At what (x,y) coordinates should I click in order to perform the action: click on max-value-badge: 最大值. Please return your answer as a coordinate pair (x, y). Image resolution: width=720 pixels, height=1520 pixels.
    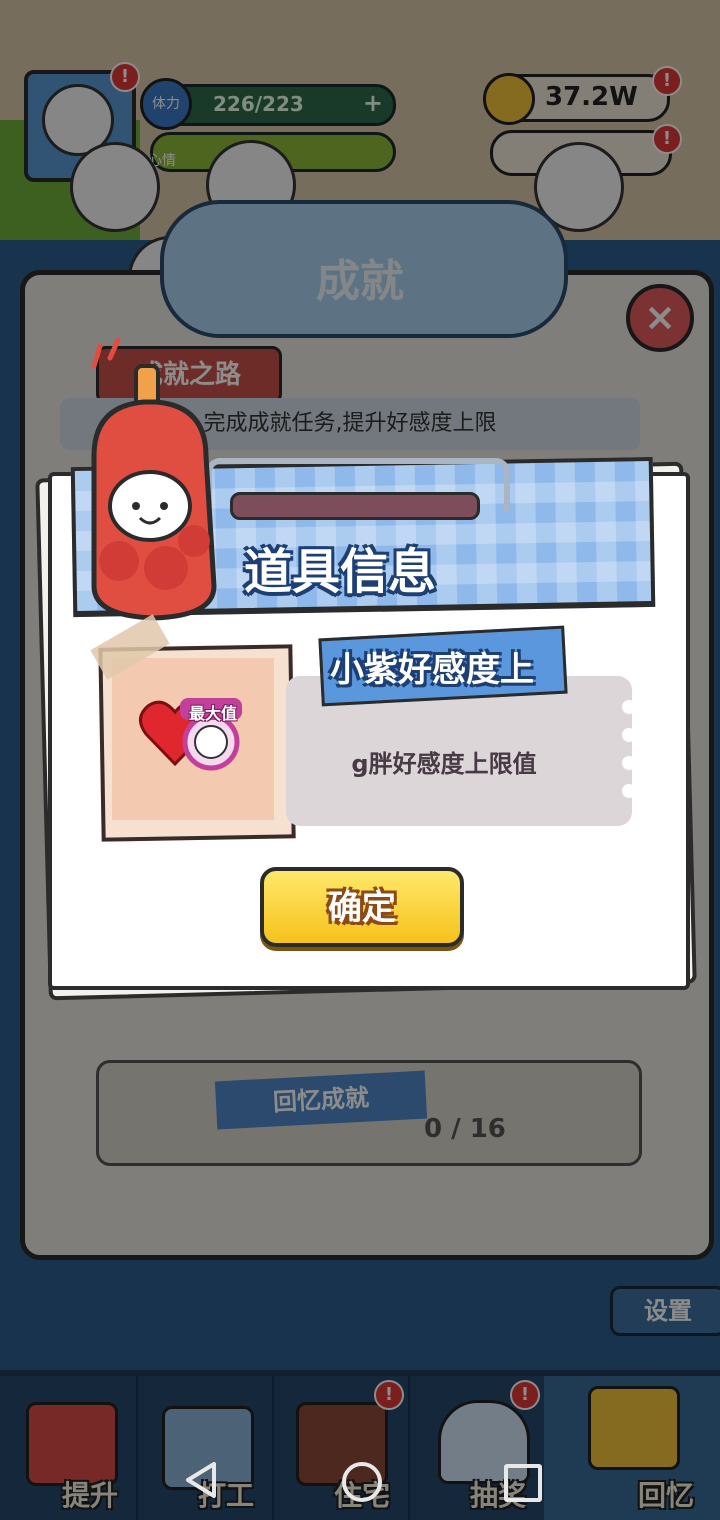
    Looking at the image, I should click on (212, 713).